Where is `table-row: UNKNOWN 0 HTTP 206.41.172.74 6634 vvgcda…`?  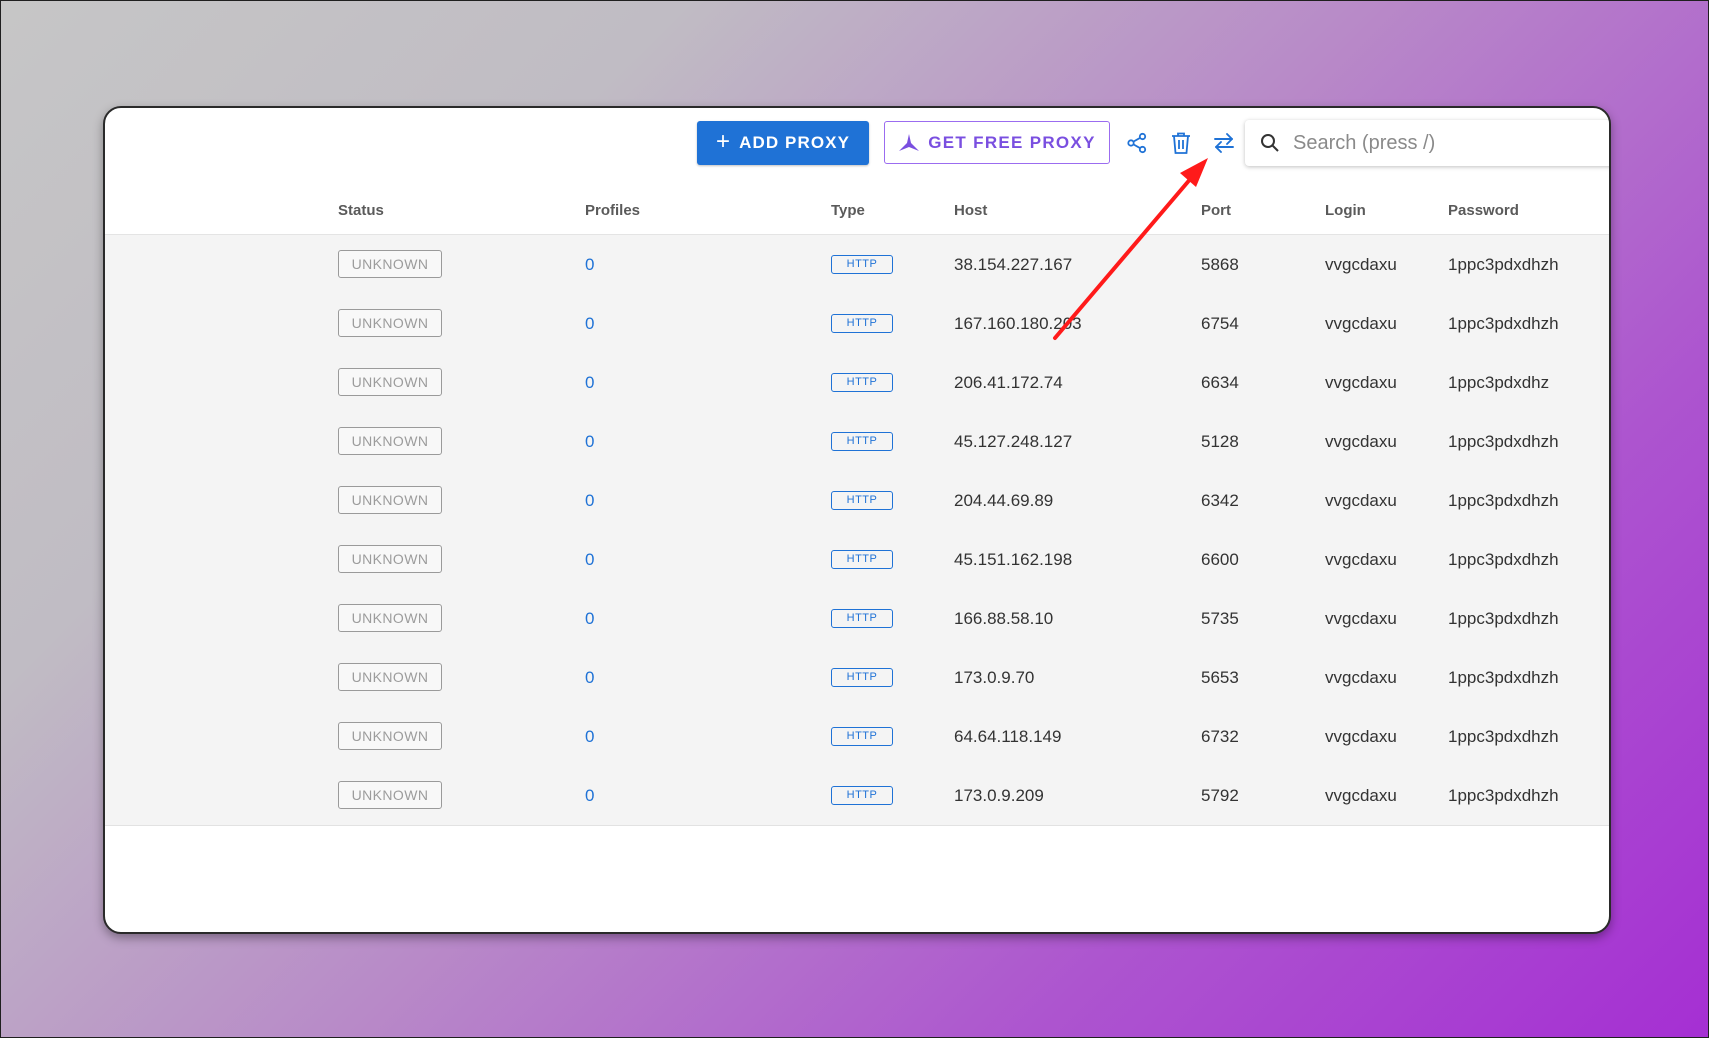
table-row: UNKNOWN 0 HTTP 206.41.172.74 6634 vvgcda… is located at coordinates (857, 383).